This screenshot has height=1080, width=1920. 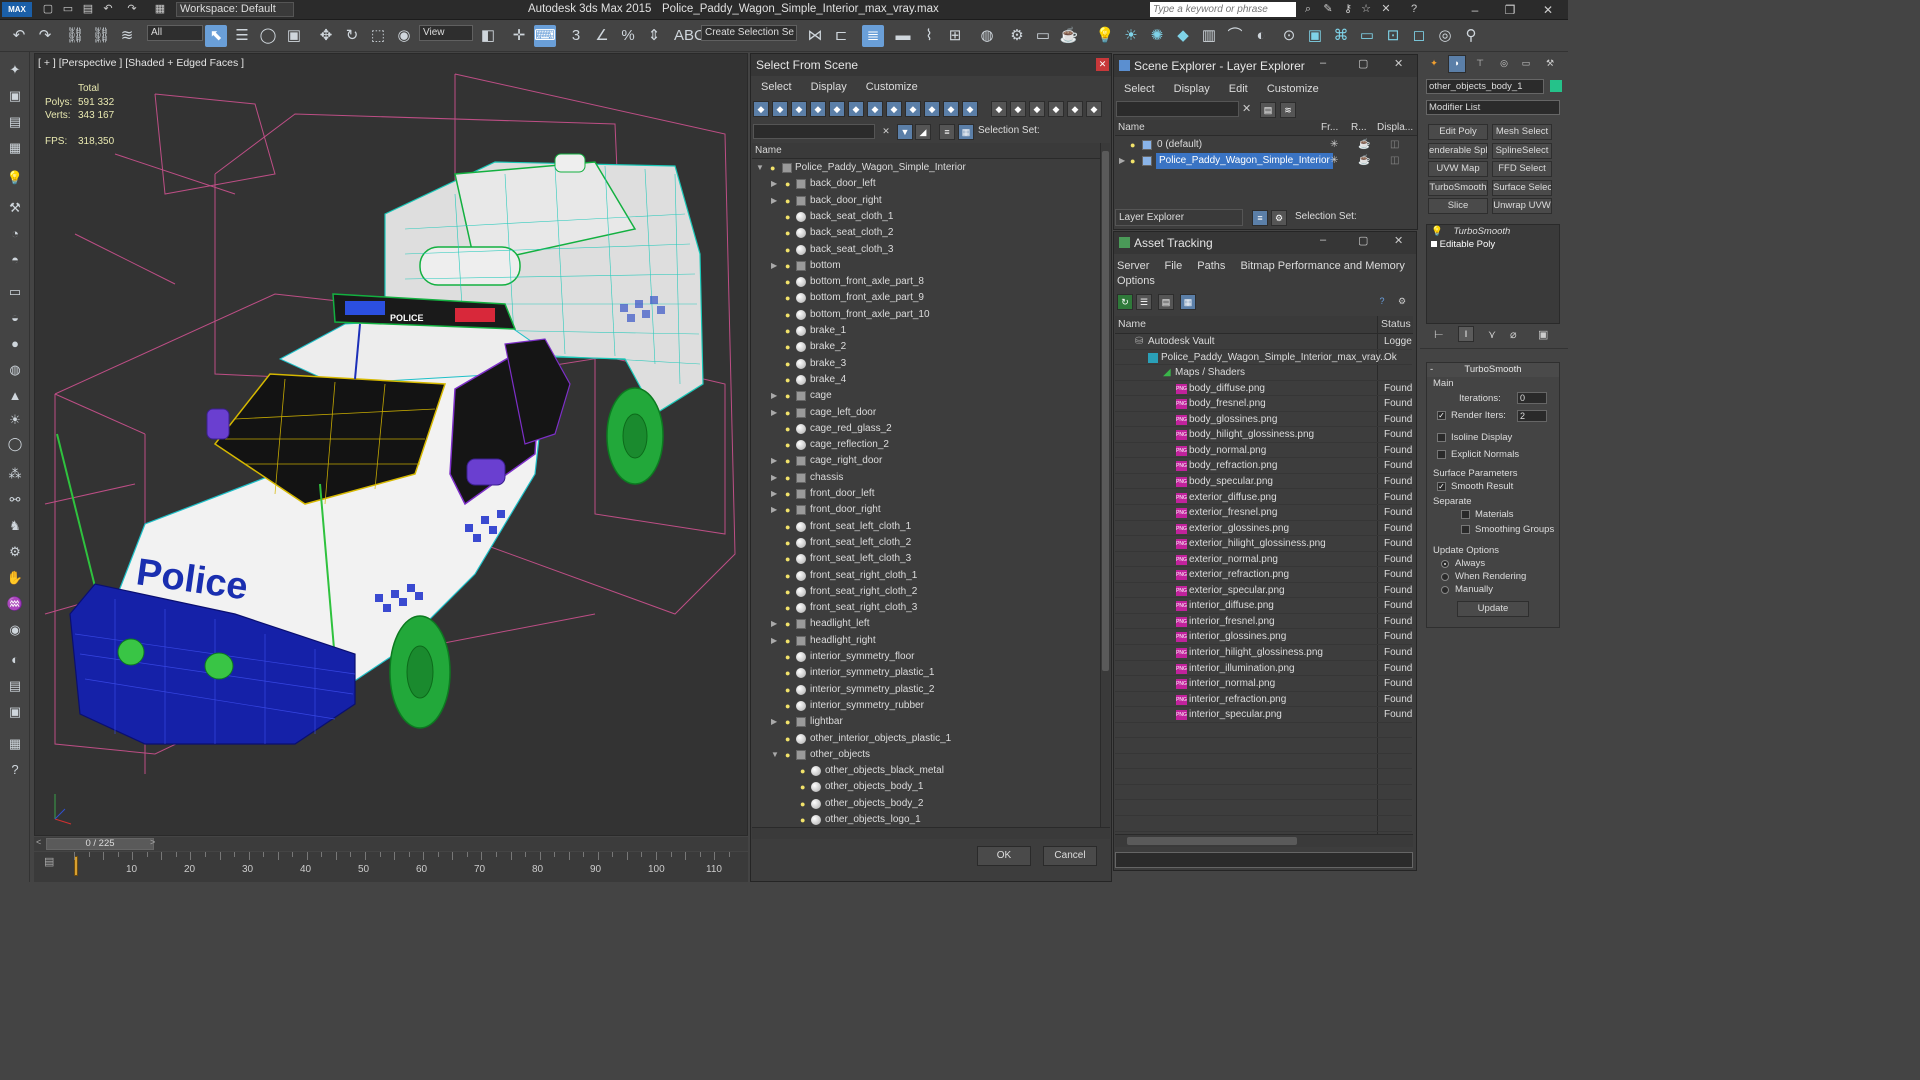 What do you see at coordinates (1471, 36) in the screenshot?
I see `vray-extra-icon: ⚲` at bounding box center [1471, 36].